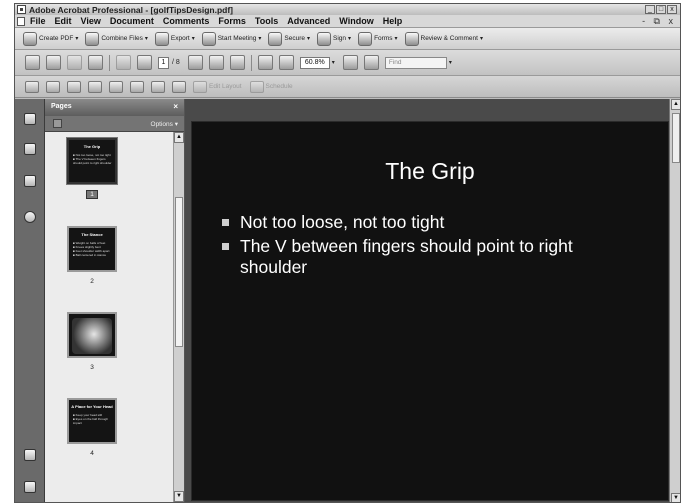 The height and width of the screenshot is (503, 683). Describe the element at coordinates (63, 21) in the screenshot. I see `menu-edit: Edit` at that location.